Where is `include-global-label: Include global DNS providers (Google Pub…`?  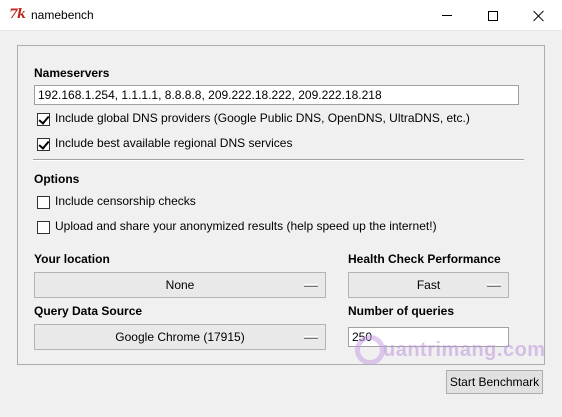
include-global-label: Include global DNS providers (Google Pub… is located at coordinates (262, 118).